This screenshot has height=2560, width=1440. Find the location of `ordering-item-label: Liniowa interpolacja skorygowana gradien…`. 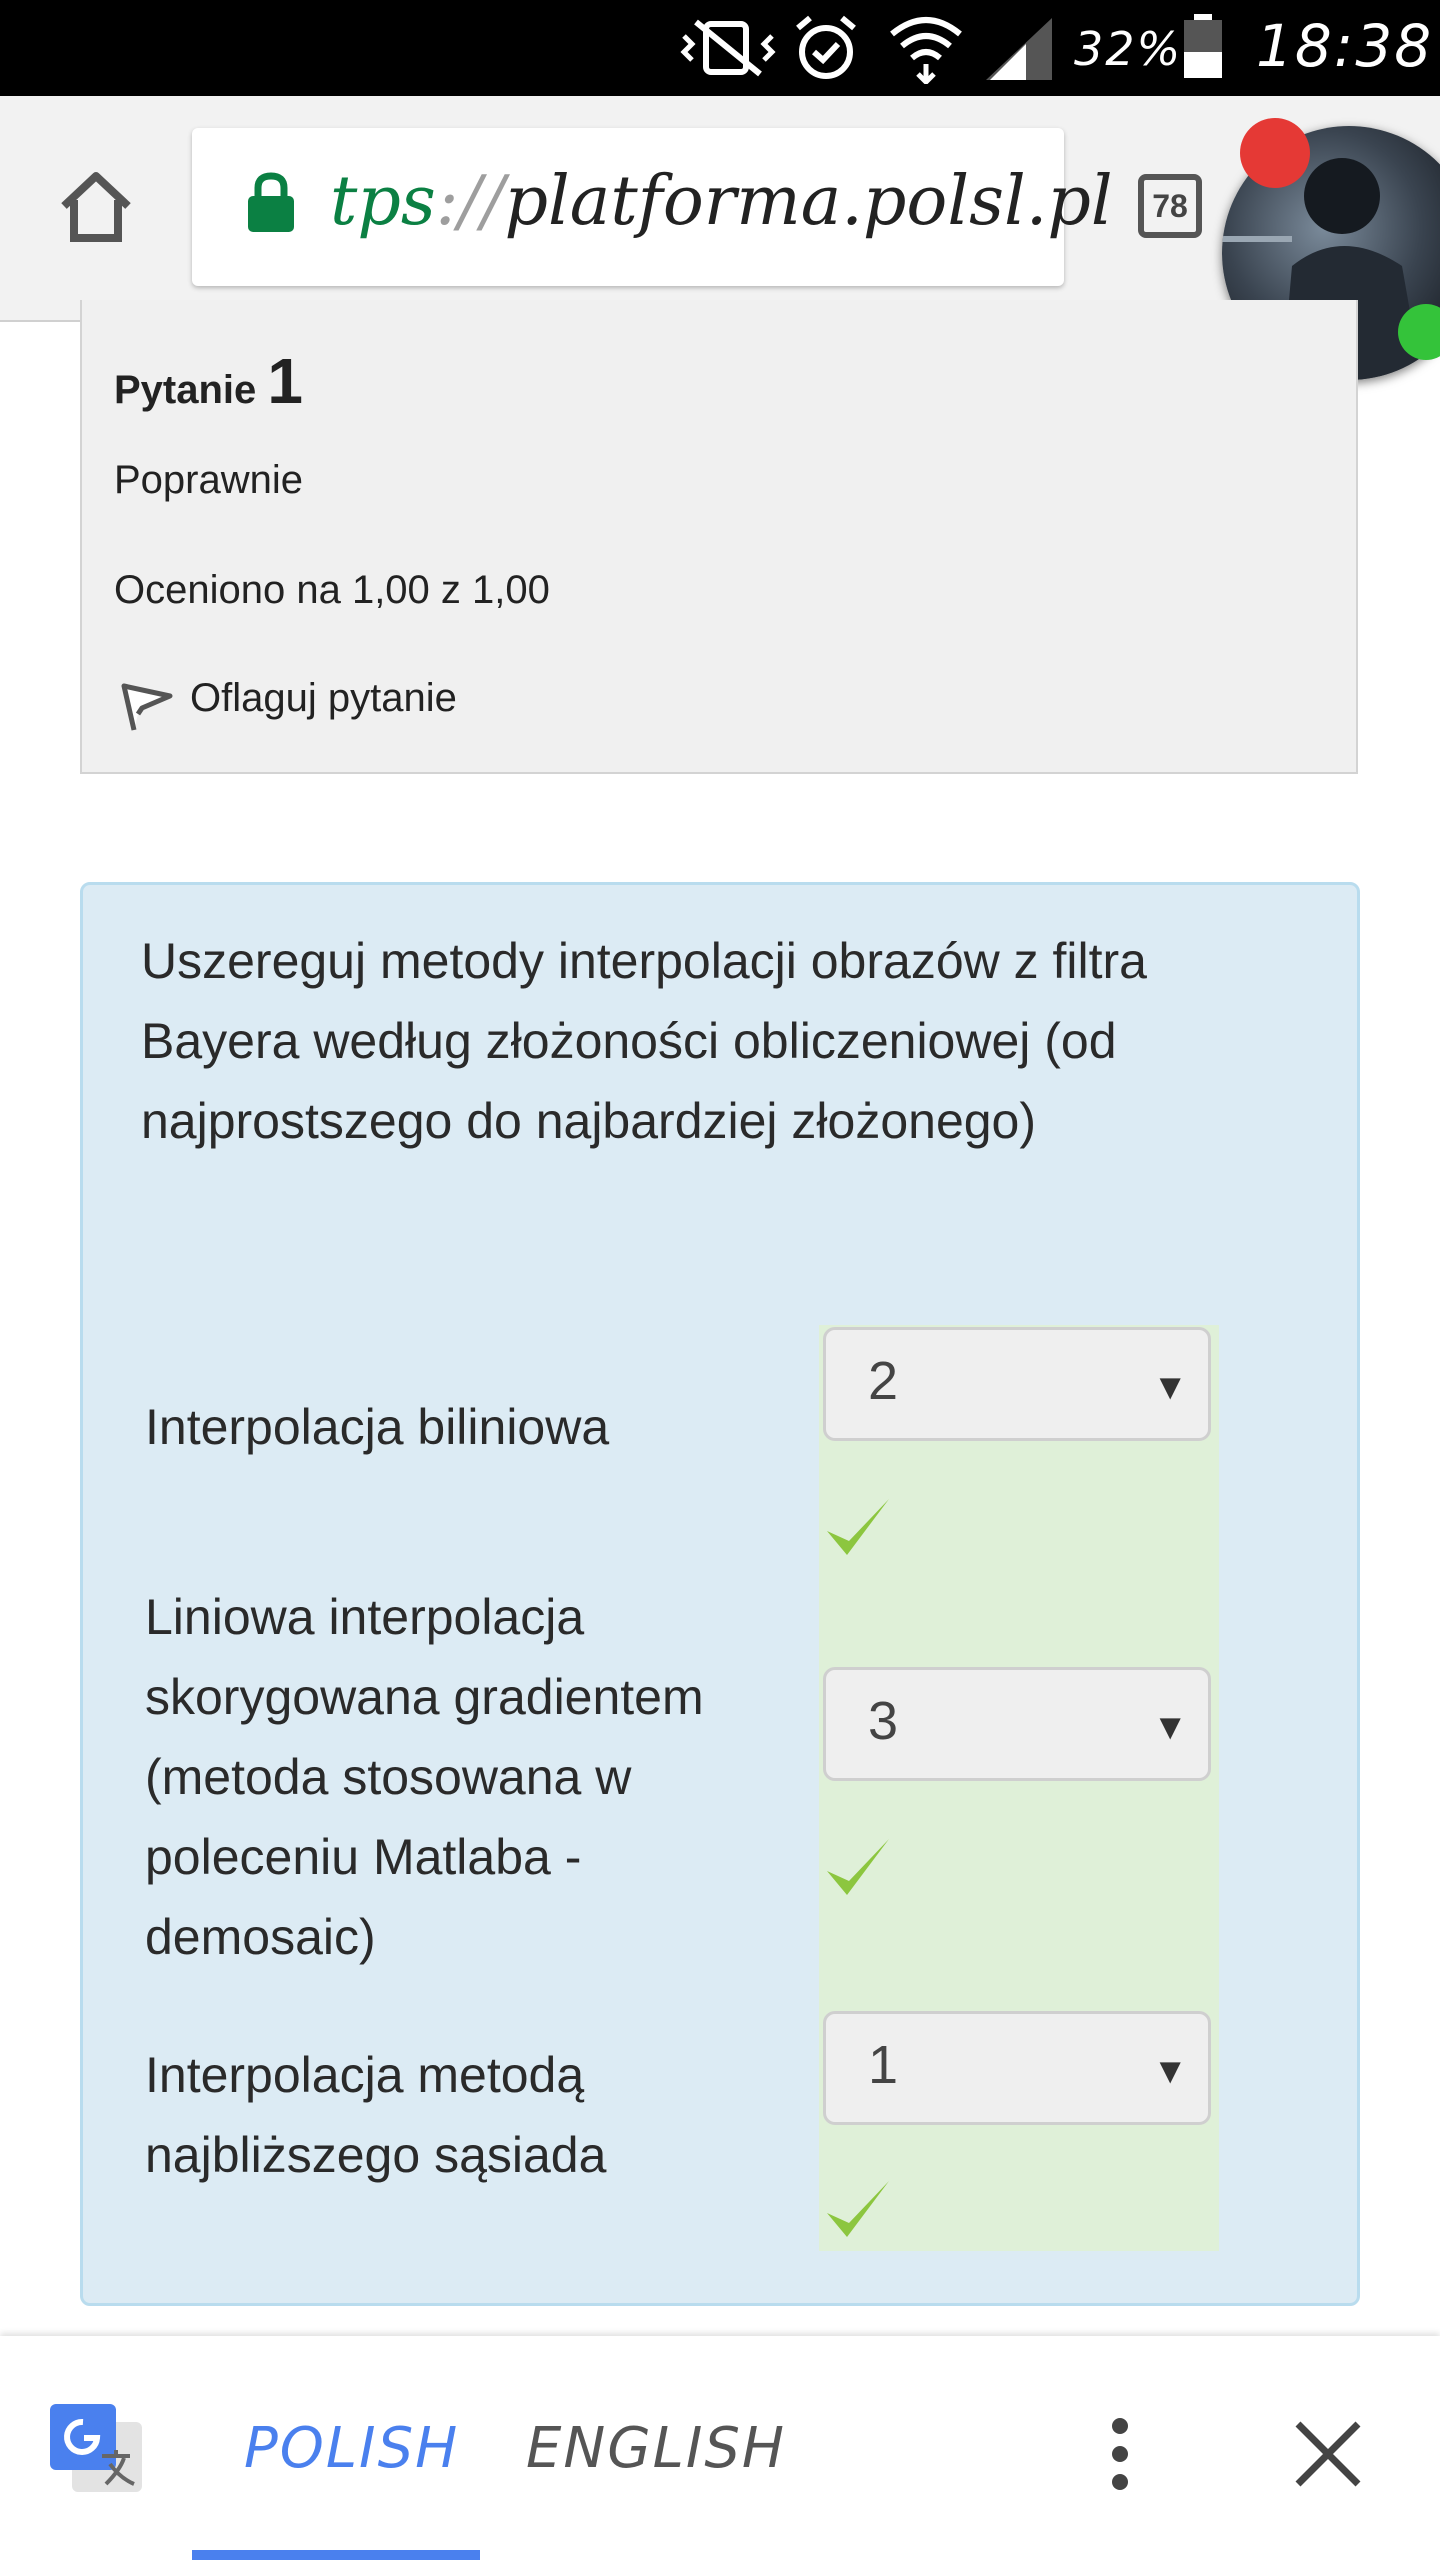

ordering-item-label: Liniowa interpolacja skorygowana gradien… is located at coordinates (424, 1777).